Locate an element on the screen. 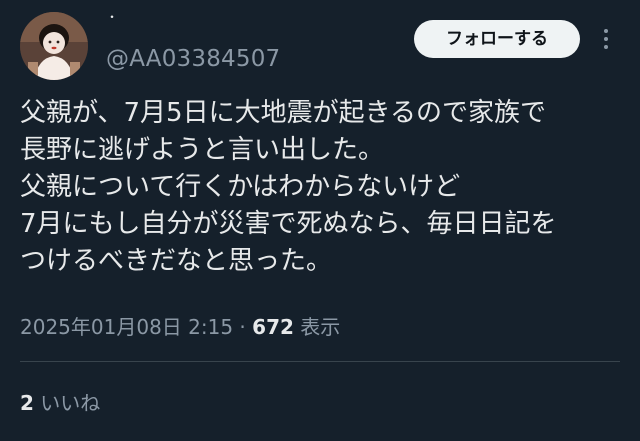 The image size is (640, 441). display-name: ・ is located at coordinates (112, 17).